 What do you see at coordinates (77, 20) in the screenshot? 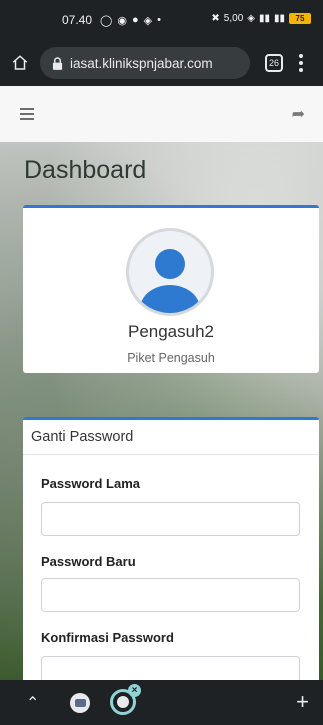
I see `status-time: 07.40` at bounding box center [77, 20].